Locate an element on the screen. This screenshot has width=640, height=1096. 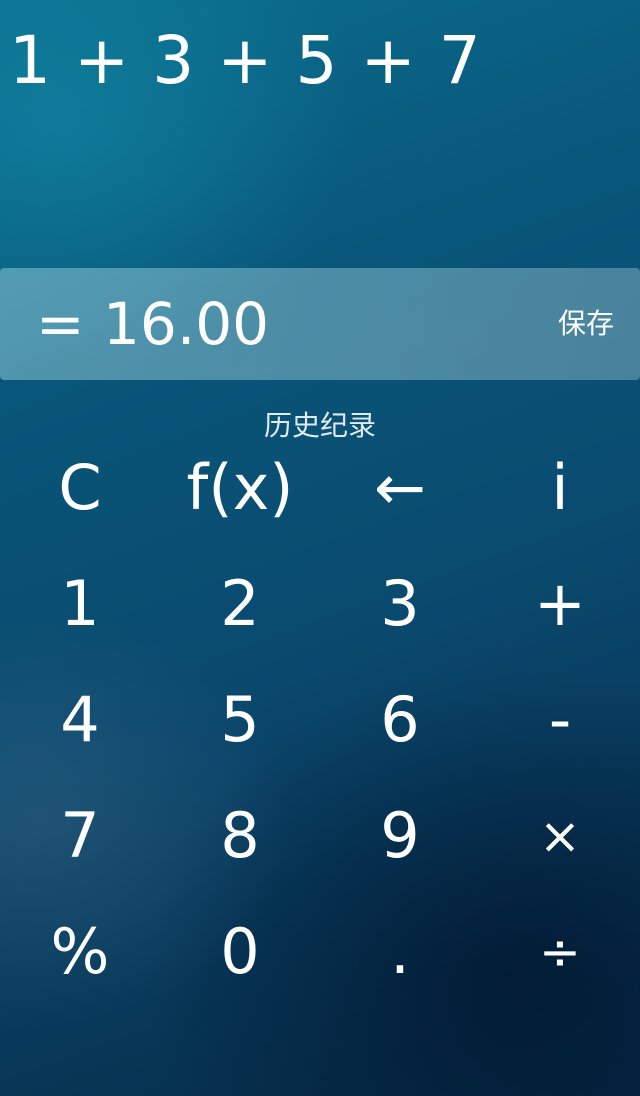
function-button: f(x) is located at coordinates (240, 488).